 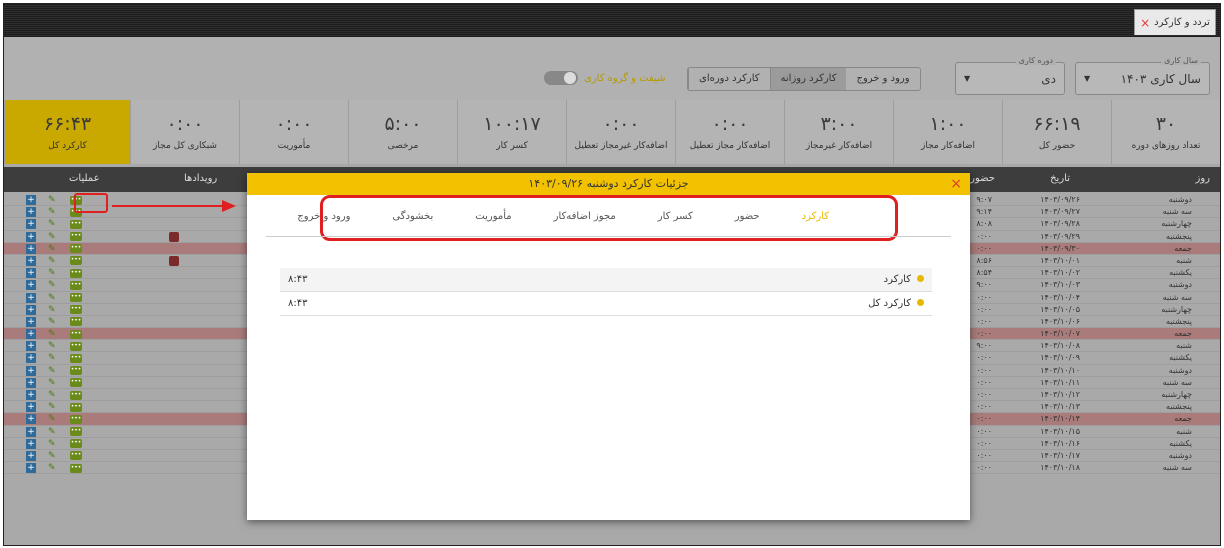 I want to click on chevron-down-icon: ▼, so click(x=1087, y=78).